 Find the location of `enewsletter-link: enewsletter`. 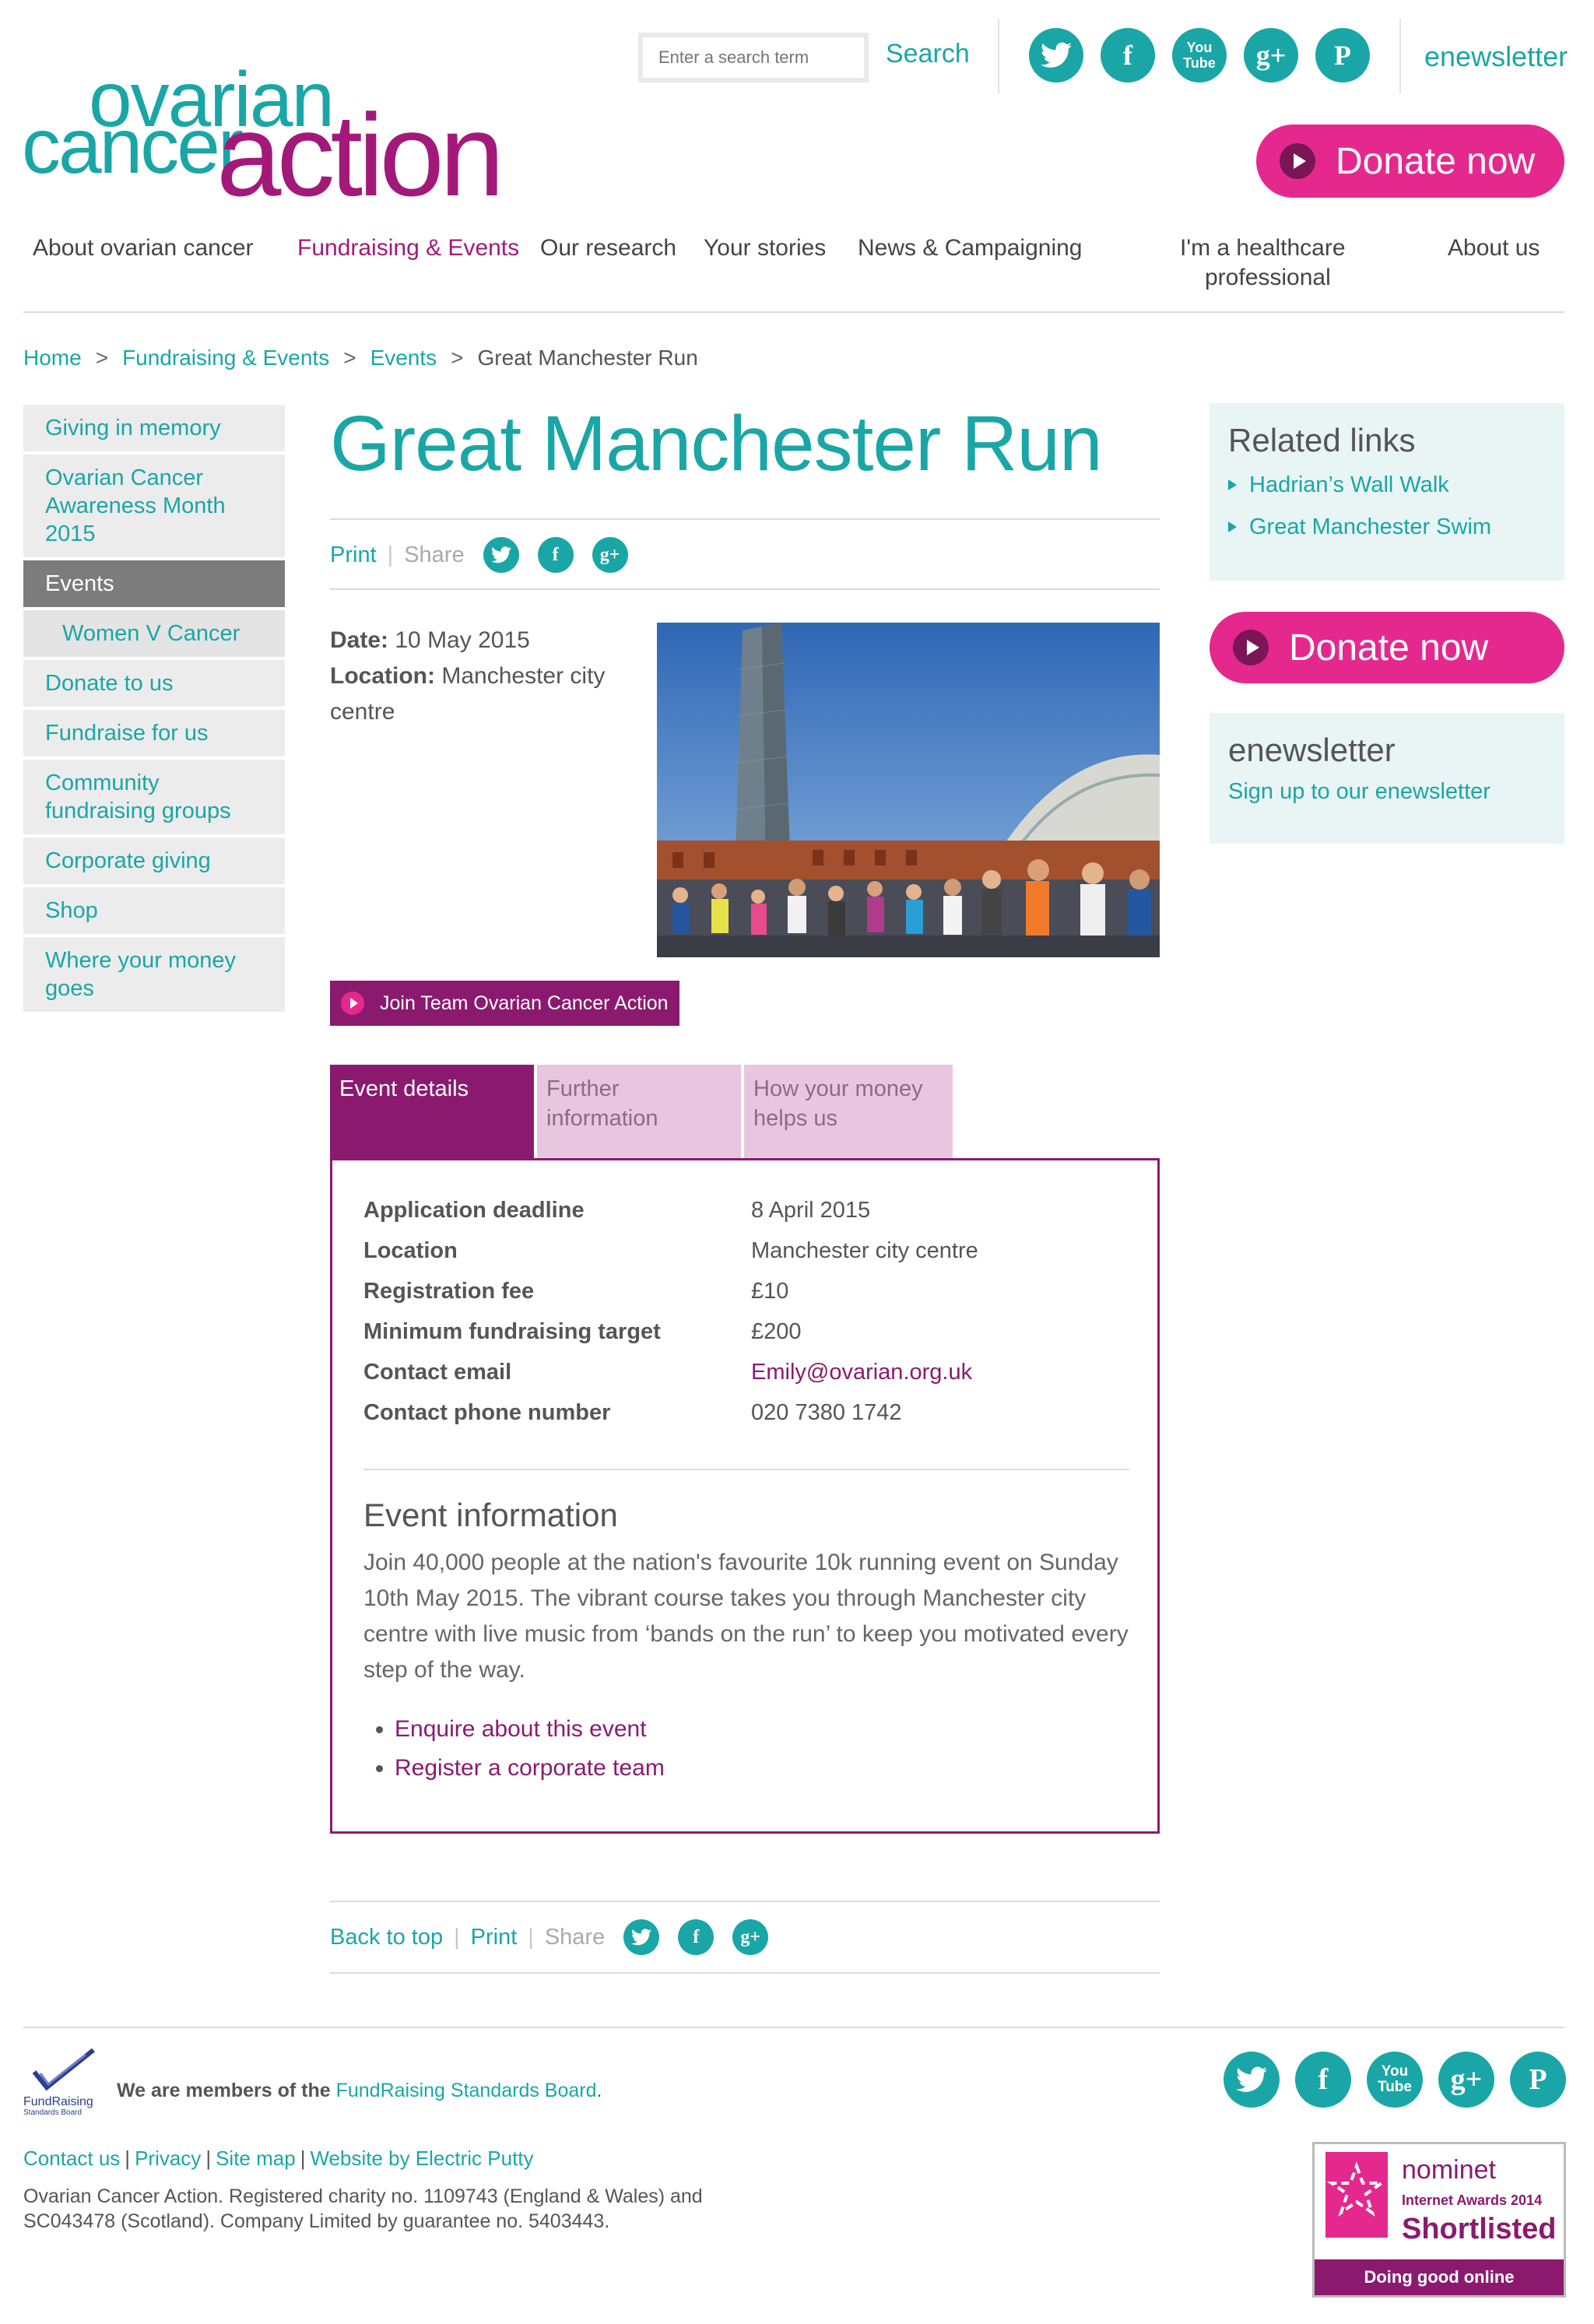

enewsletter-link: enewsletter is located at coordinates (1496, 56).